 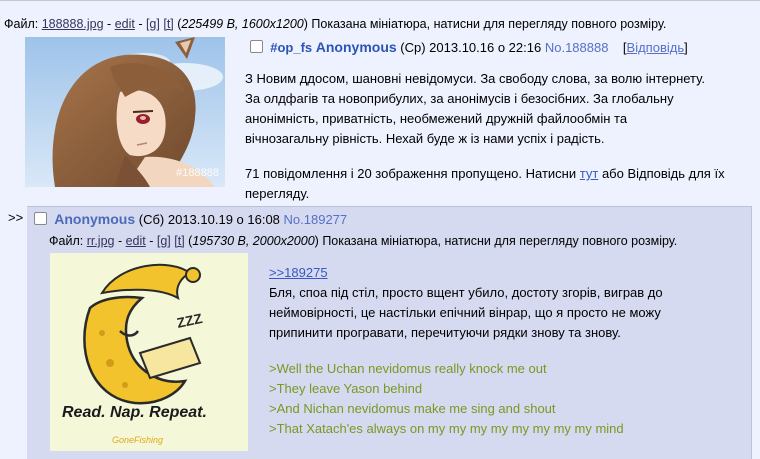 I want to click on omitted-text-line2: перегляду., so click(x=277, y=193).